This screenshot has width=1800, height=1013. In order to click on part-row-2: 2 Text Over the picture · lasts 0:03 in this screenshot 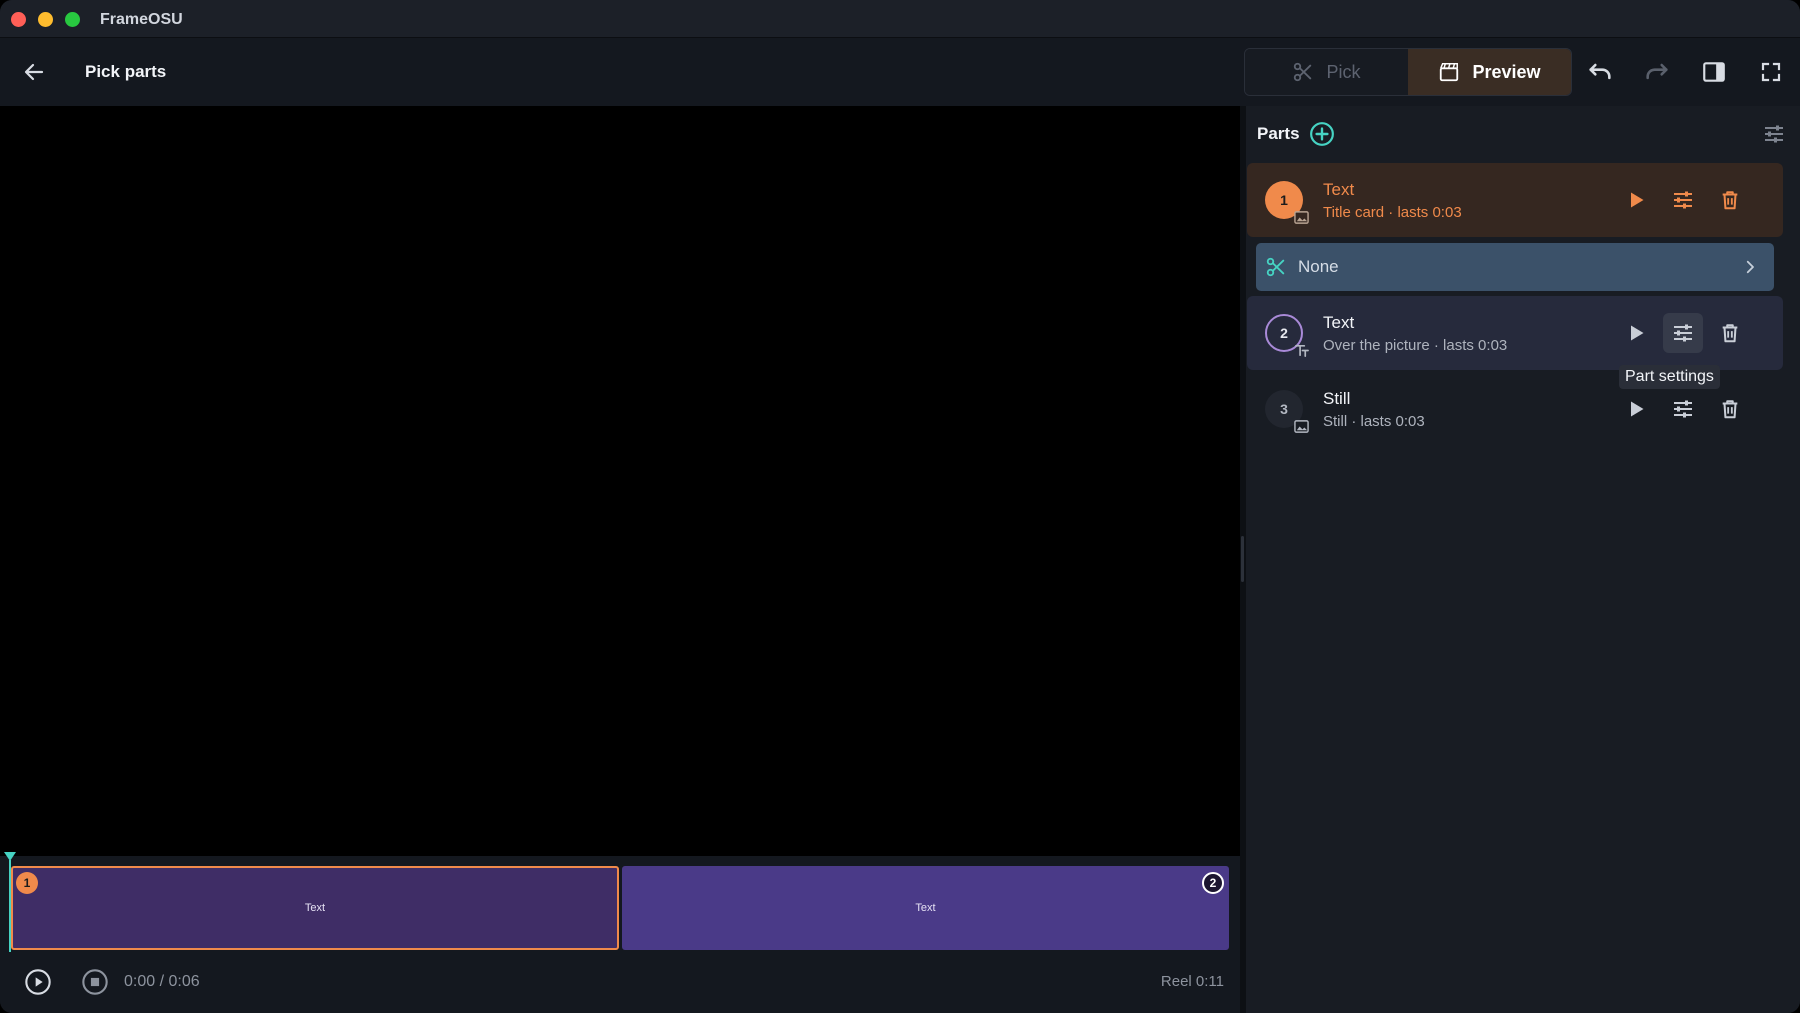, I will do `click(1515, 333)`.